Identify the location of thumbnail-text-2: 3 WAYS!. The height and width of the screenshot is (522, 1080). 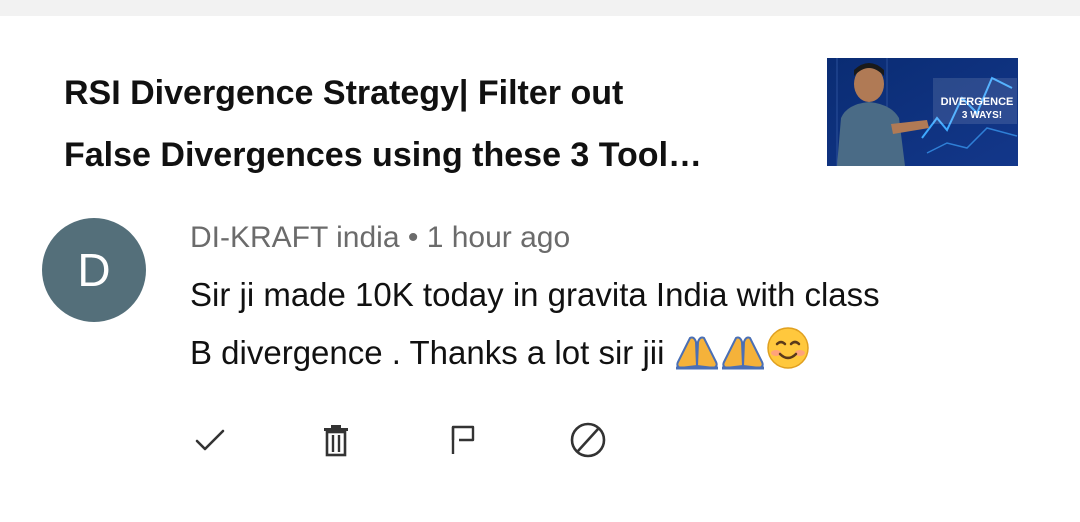
(982, 115).